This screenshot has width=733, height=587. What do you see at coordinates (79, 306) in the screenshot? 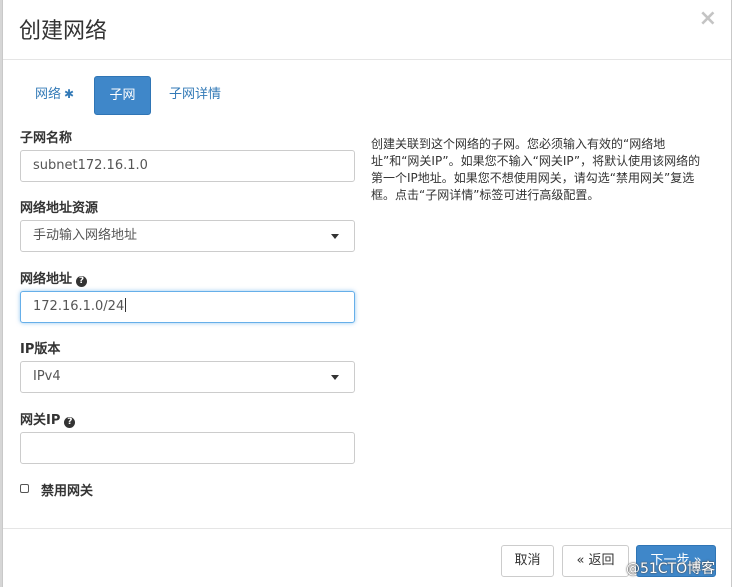
I see `network-address-value: 172.16.1.0/24` at bounding box center [79, 306].